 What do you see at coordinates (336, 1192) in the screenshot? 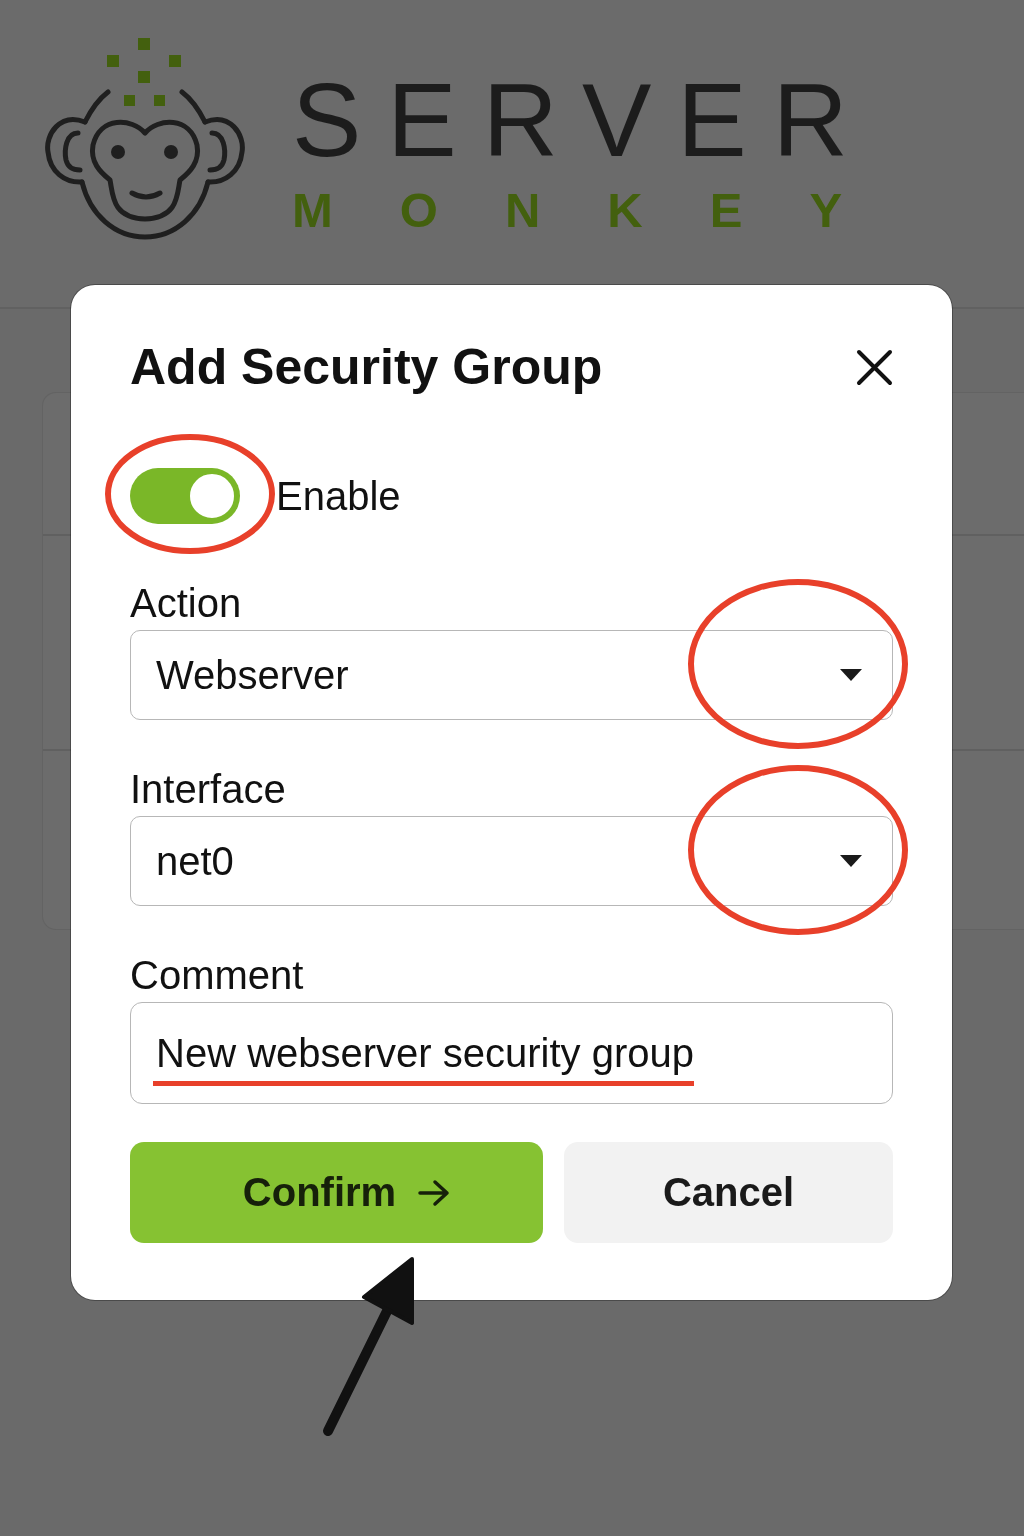
I see `primary-button: Confirm` at bounding box center [336, 1192].